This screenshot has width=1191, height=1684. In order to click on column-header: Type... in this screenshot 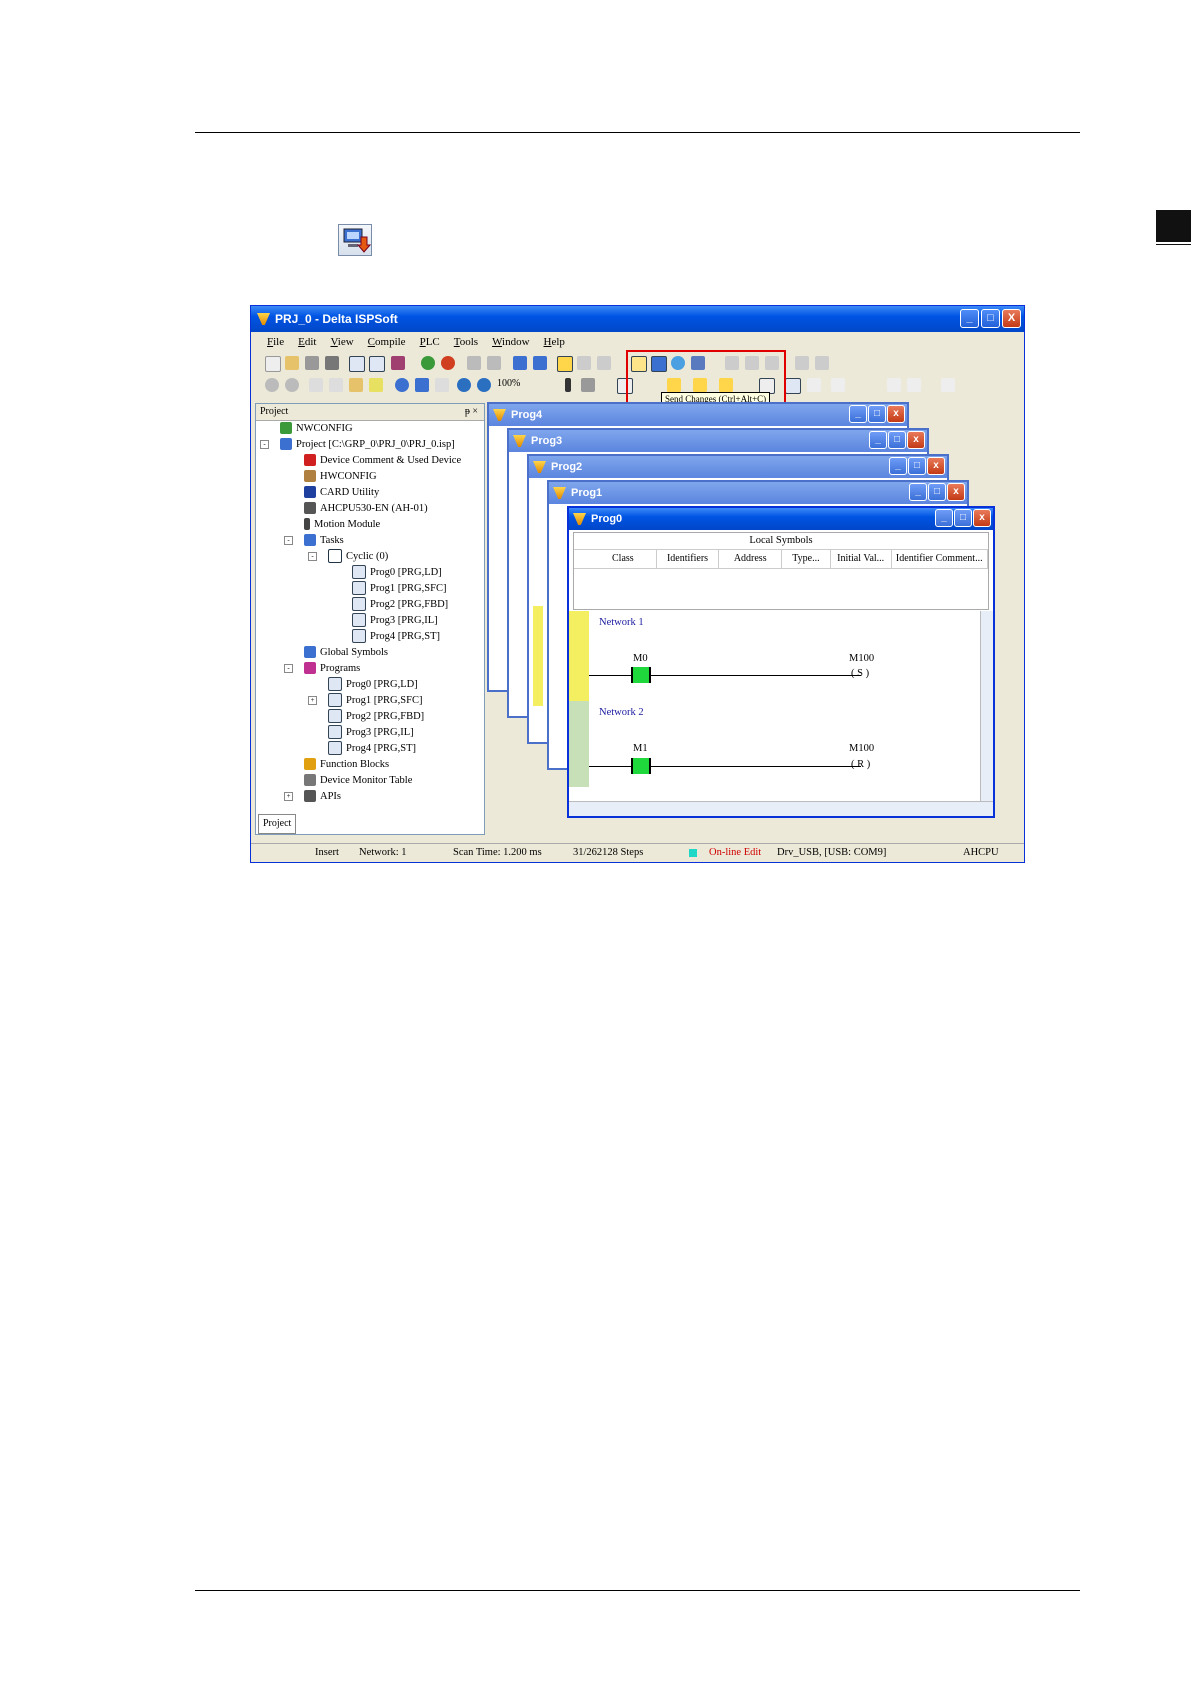, I will do `click(806, 559)`.